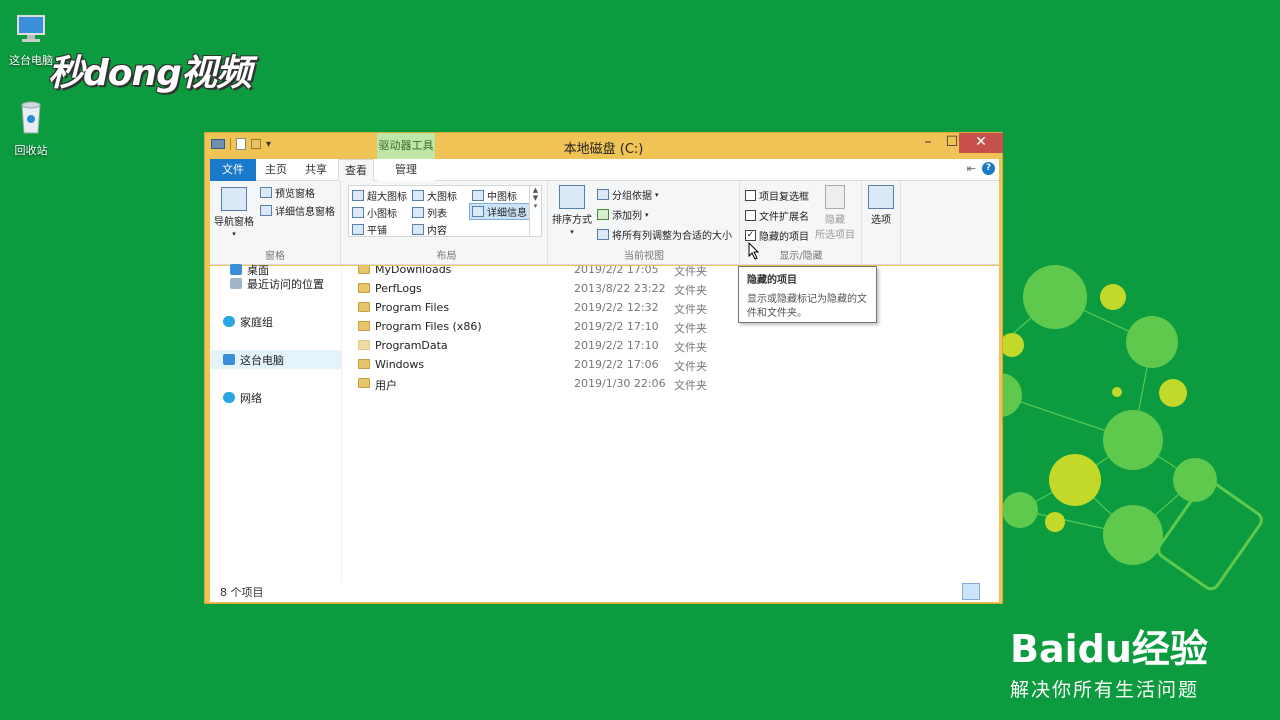 Image resolution: width=1280 pixels, height=720 pixels. I want to click on nav-item-label: 网络, so click(251, 398).